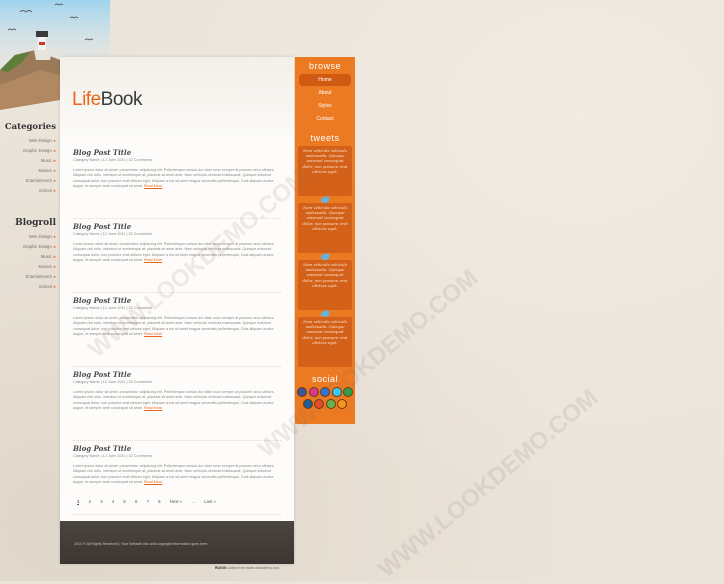 The width and height of the screenshot is (724, 584). Describe the element at coordinates (78, 502) in the screenshot. I see `page-link: 1` at that location.